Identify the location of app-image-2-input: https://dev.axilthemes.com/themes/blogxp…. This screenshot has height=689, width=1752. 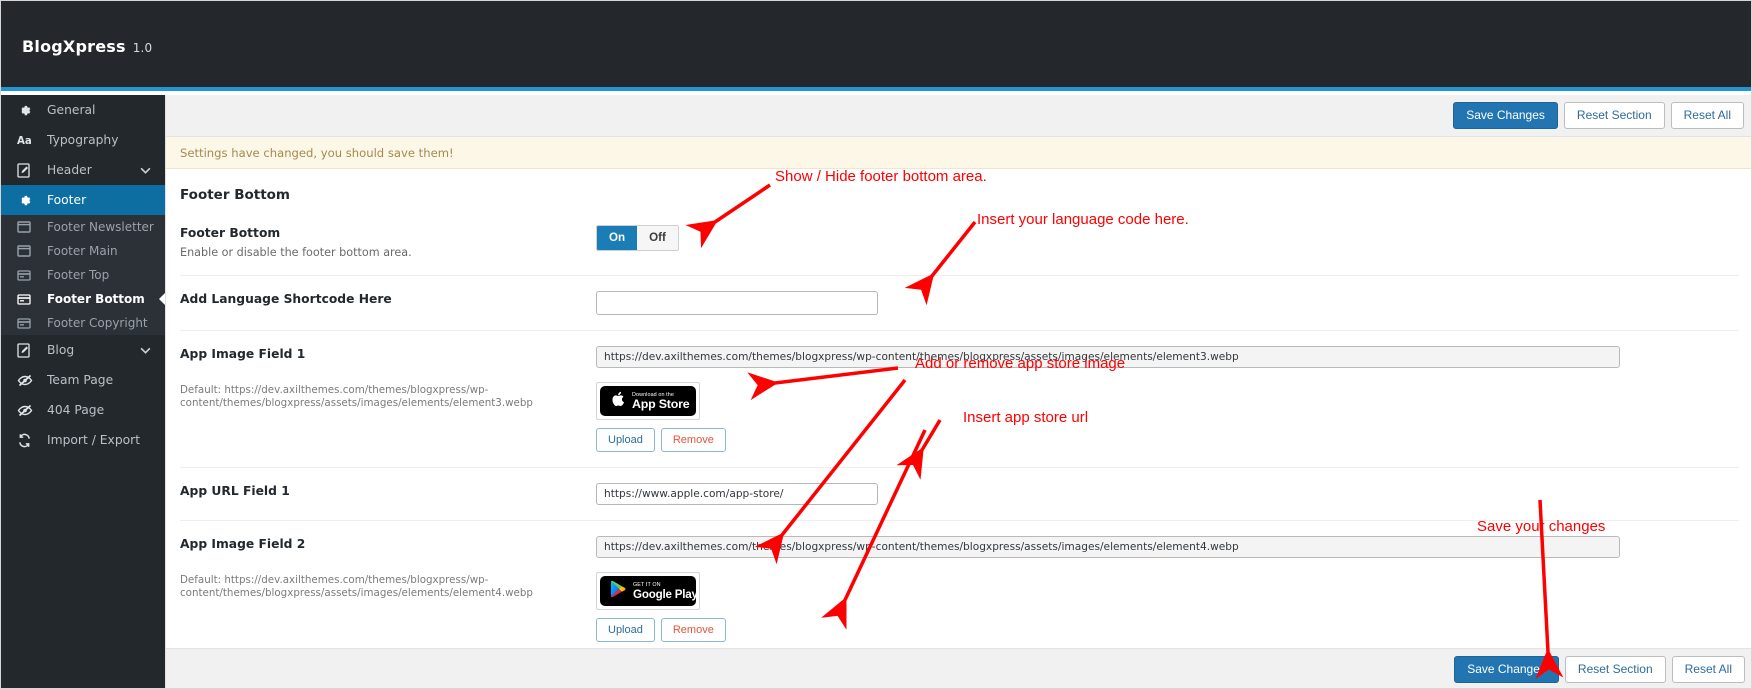
(1108, 547).